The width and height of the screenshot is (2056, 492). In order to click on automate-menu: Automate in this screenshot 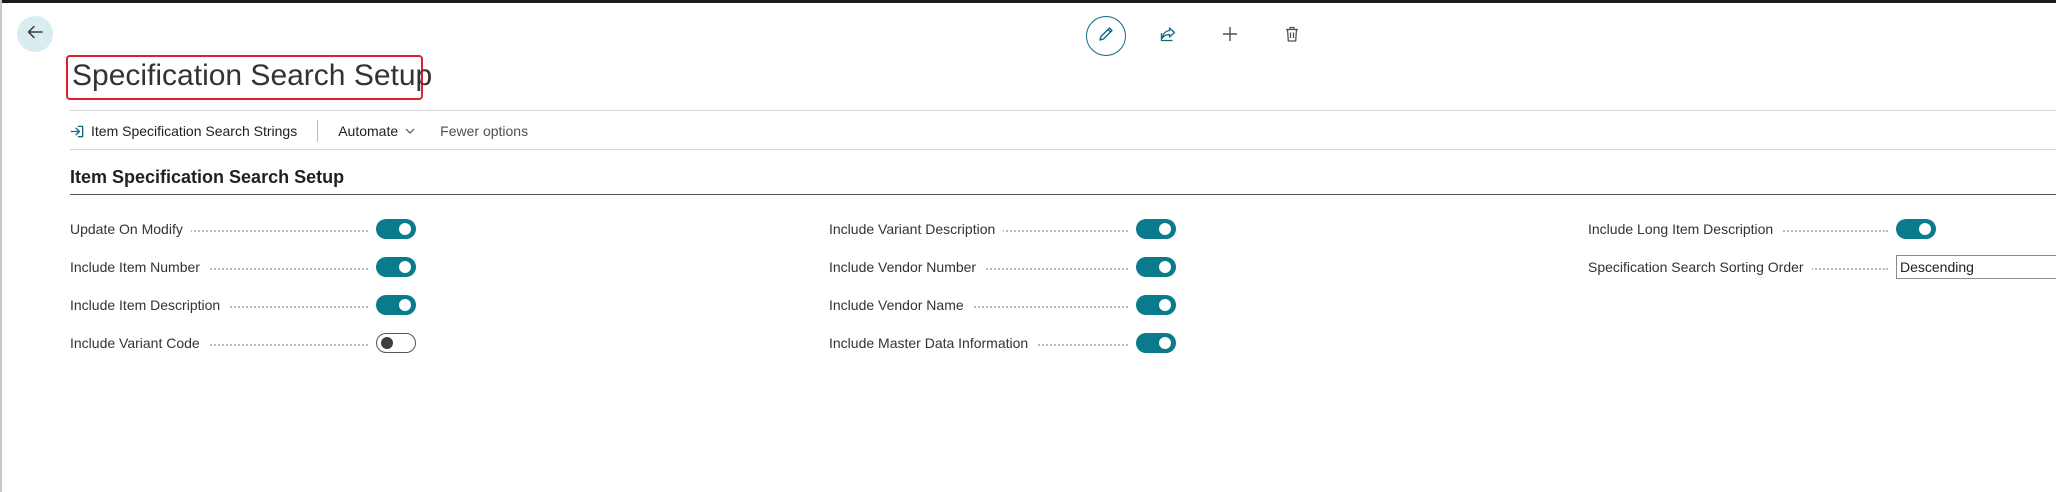, I will do `click(377, 131)`.